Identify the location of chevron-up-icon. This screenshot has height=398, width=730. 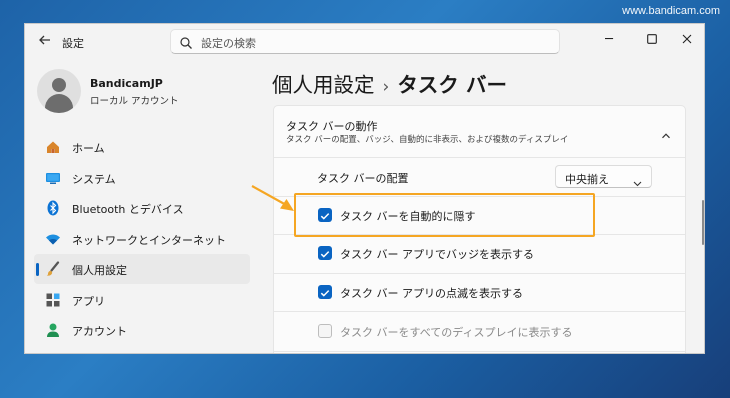
(666, 132).